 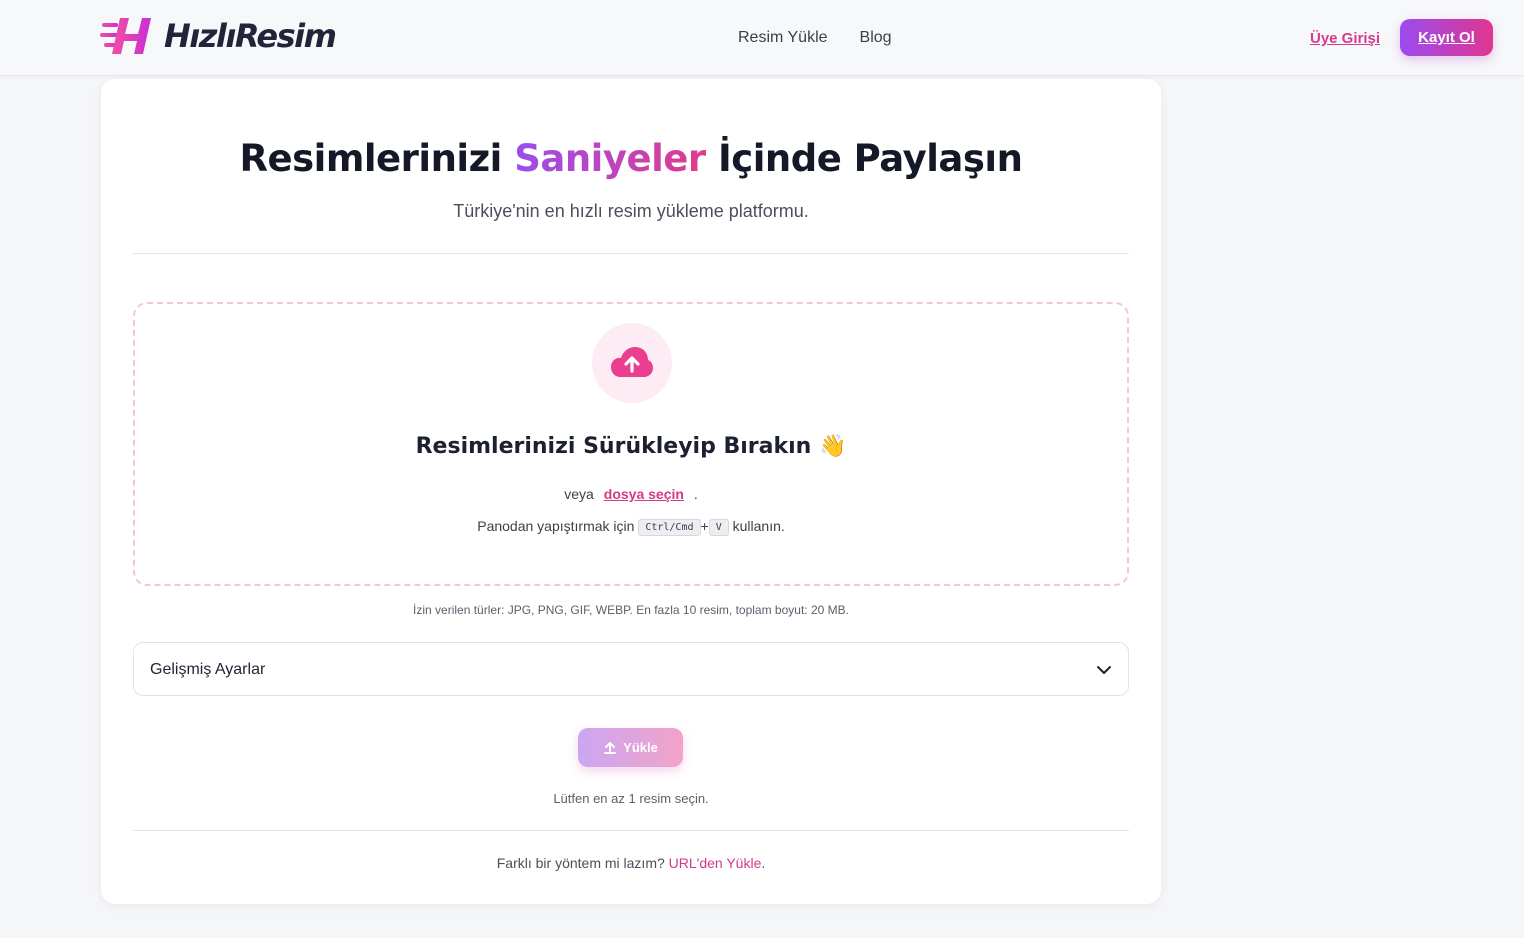 What do you see at coordinates (1446, 37) in the screenshot?
I see `signup-button: Kayıt Ol` at bounding box center [1446, 37].